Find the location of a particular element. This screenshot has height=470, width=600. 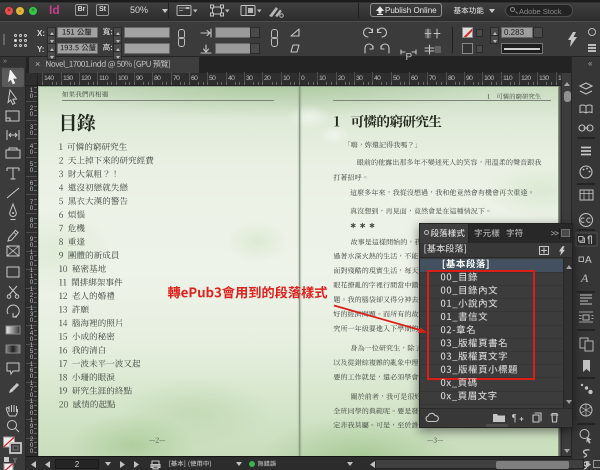

svg-text: P is located at coordinates (409, 57).